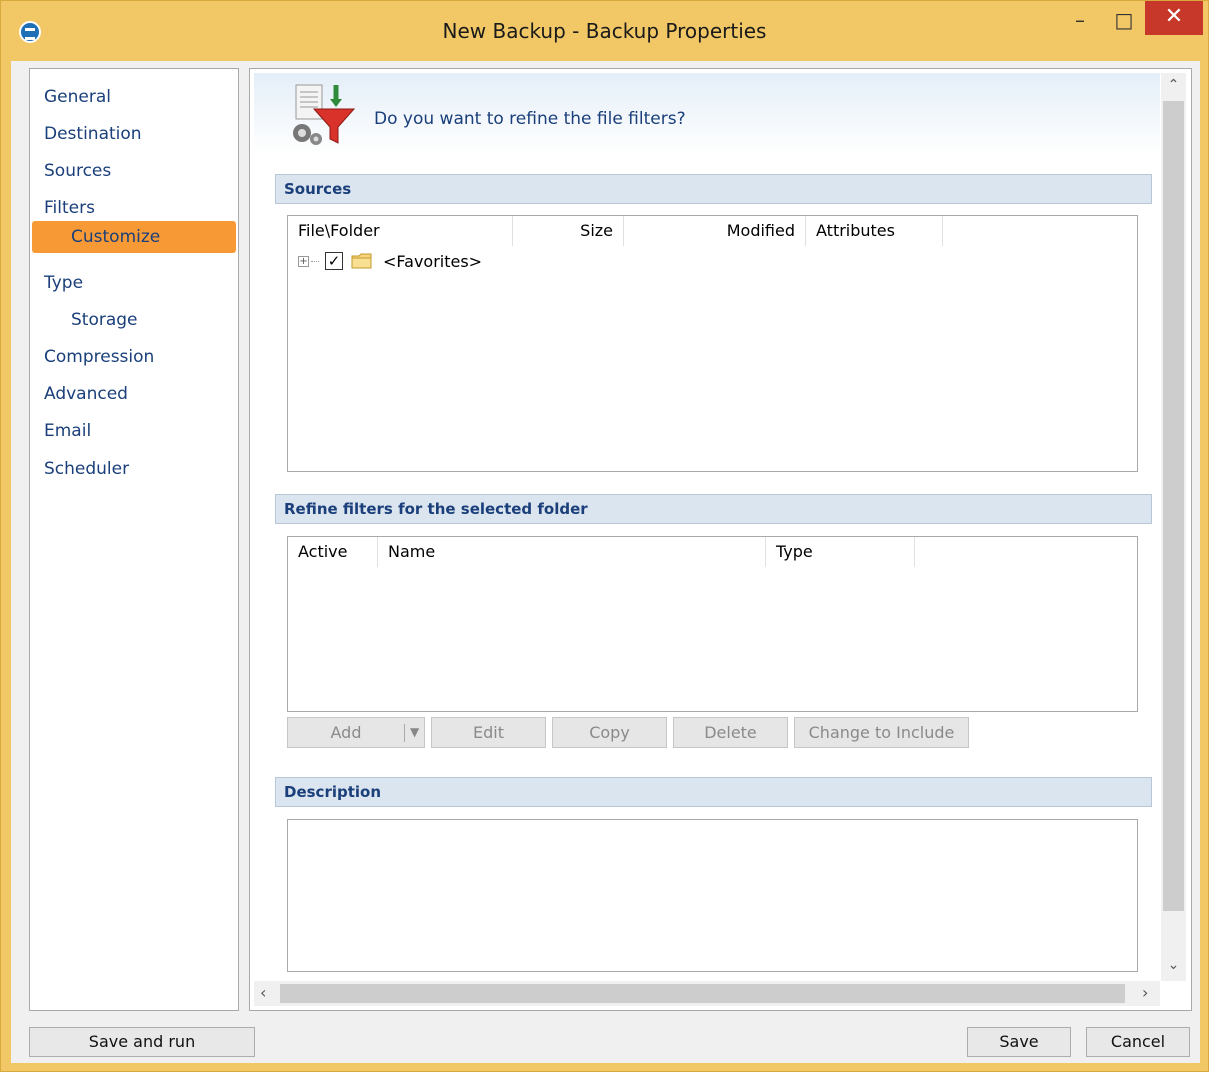 The image size is (1209, 1072). I want to click on chevron-down-icon: ▼, so click(414, 732).